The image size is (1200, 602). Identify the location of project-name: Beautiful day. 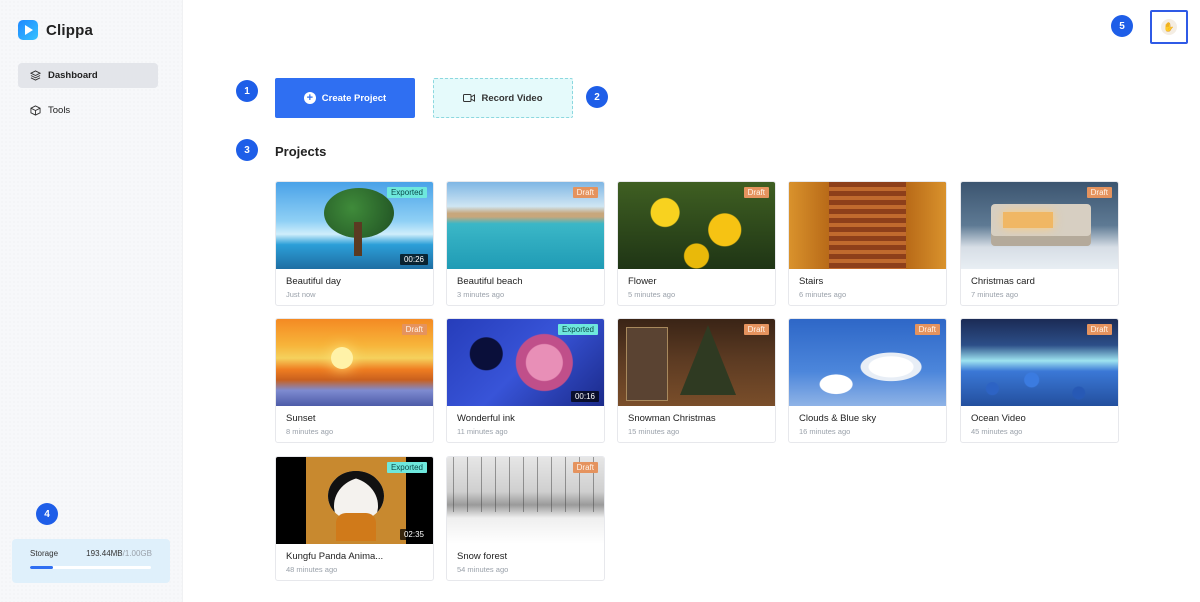
(313, 281).